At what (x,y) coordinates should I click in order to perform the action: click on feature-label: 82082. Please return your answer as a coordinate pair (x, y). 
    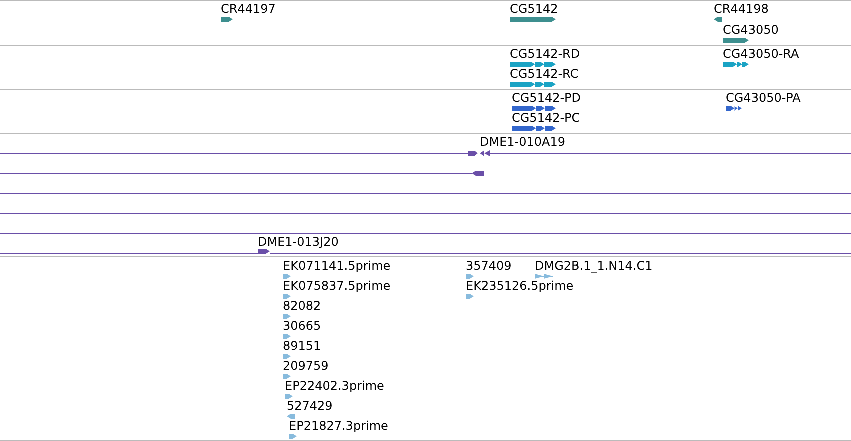
    Looking at the image, I should click on (302, 306).